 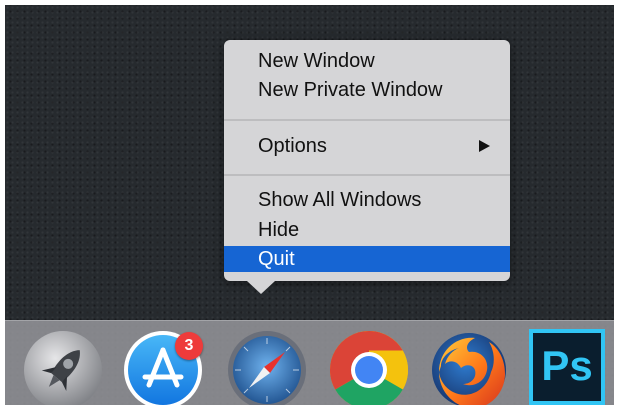 What do you see at coordinates (279, 230) in the screenshot?
I see `menu-item-label: Hide` at bounding box center [279, 230].